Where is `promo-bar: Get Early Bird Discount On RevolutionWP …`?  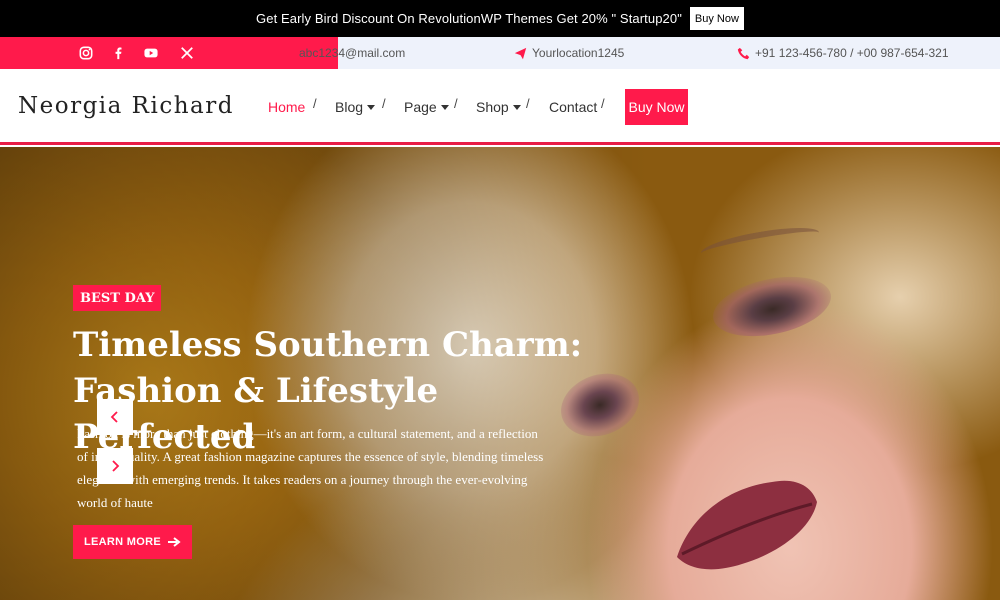
promo-bar: Get Early Bird Discount On RevolutionWP … is located at coordinates (500, 18).